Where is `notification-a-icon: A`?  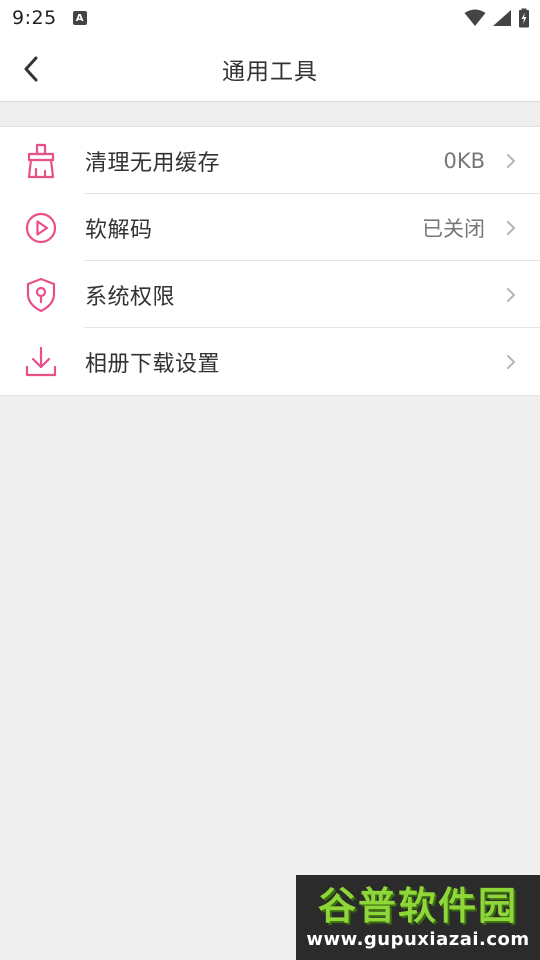
notification-a-icon: A is located at coordinates (79, 18).